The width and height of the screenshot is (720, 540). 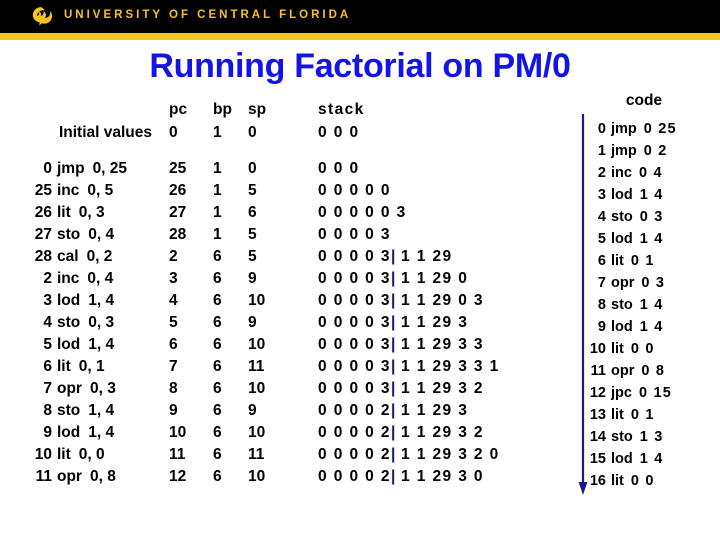 I want to click on trace-stack: 0 0 0 0 0 3, so click(x=362, y=213).